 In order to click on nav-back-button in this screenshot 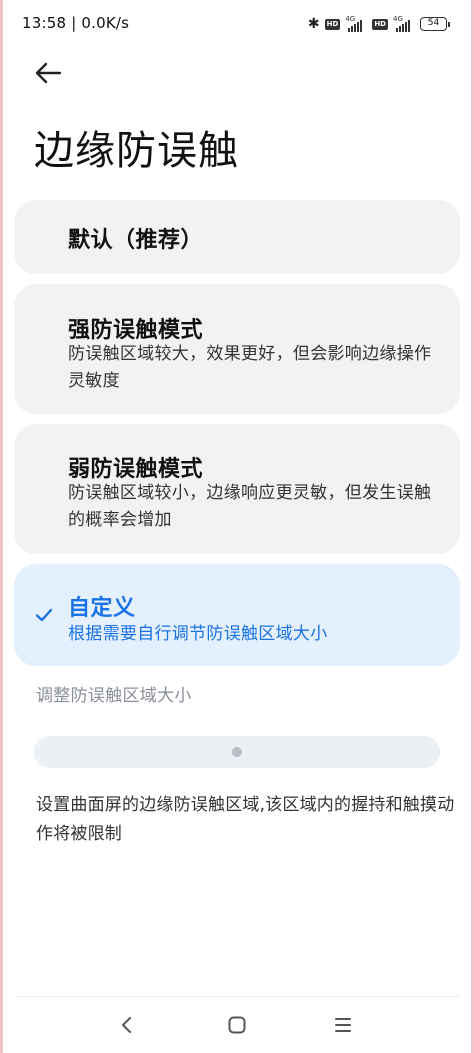, I will do `click(127, 1025)`.